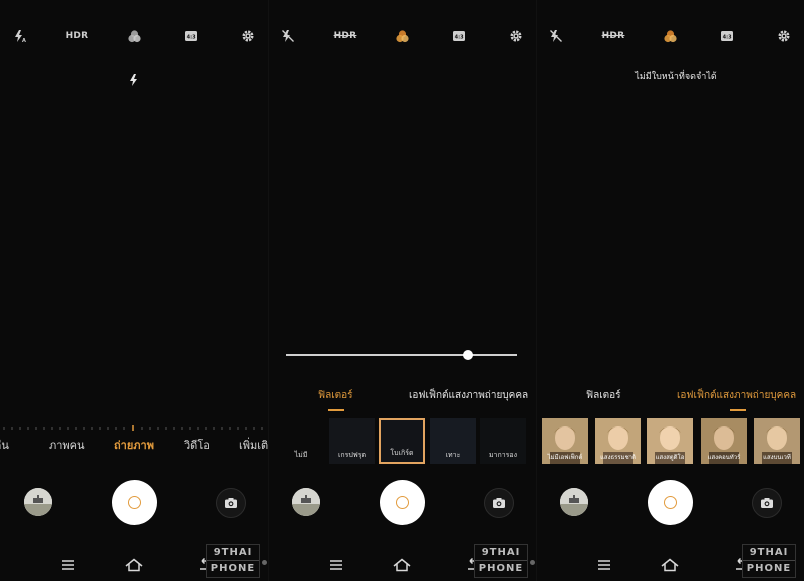 Image resolution: width=804 pixels, height=581 pixels. I want to click on mode-photo: ถ่ายภาพ, so click(134, 445).